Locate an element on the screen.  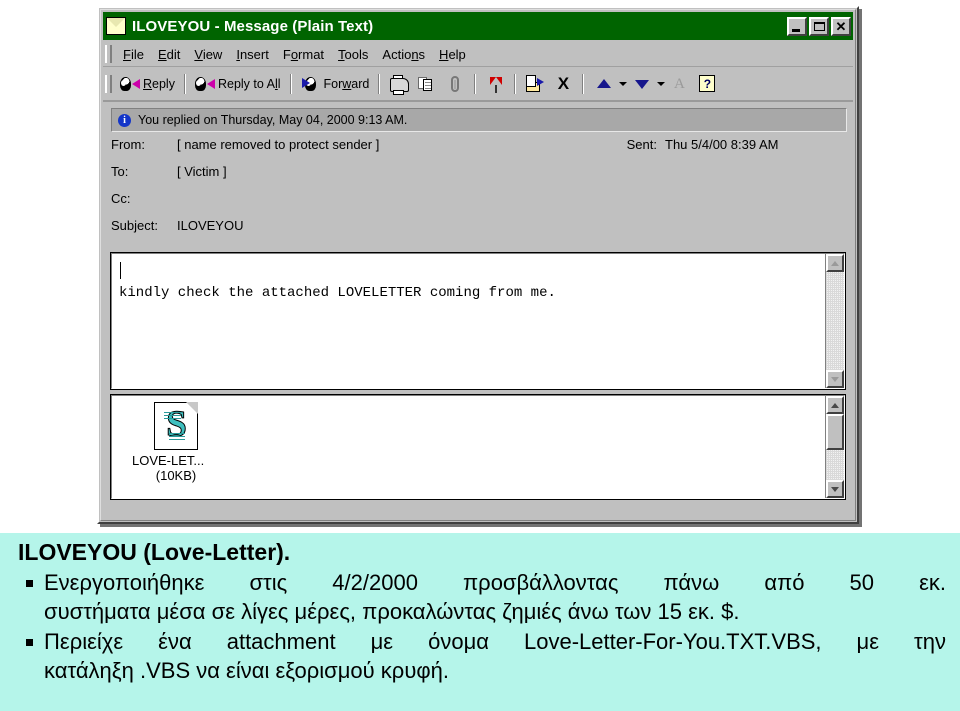
forward-icon is located at coordinates (311, 84).